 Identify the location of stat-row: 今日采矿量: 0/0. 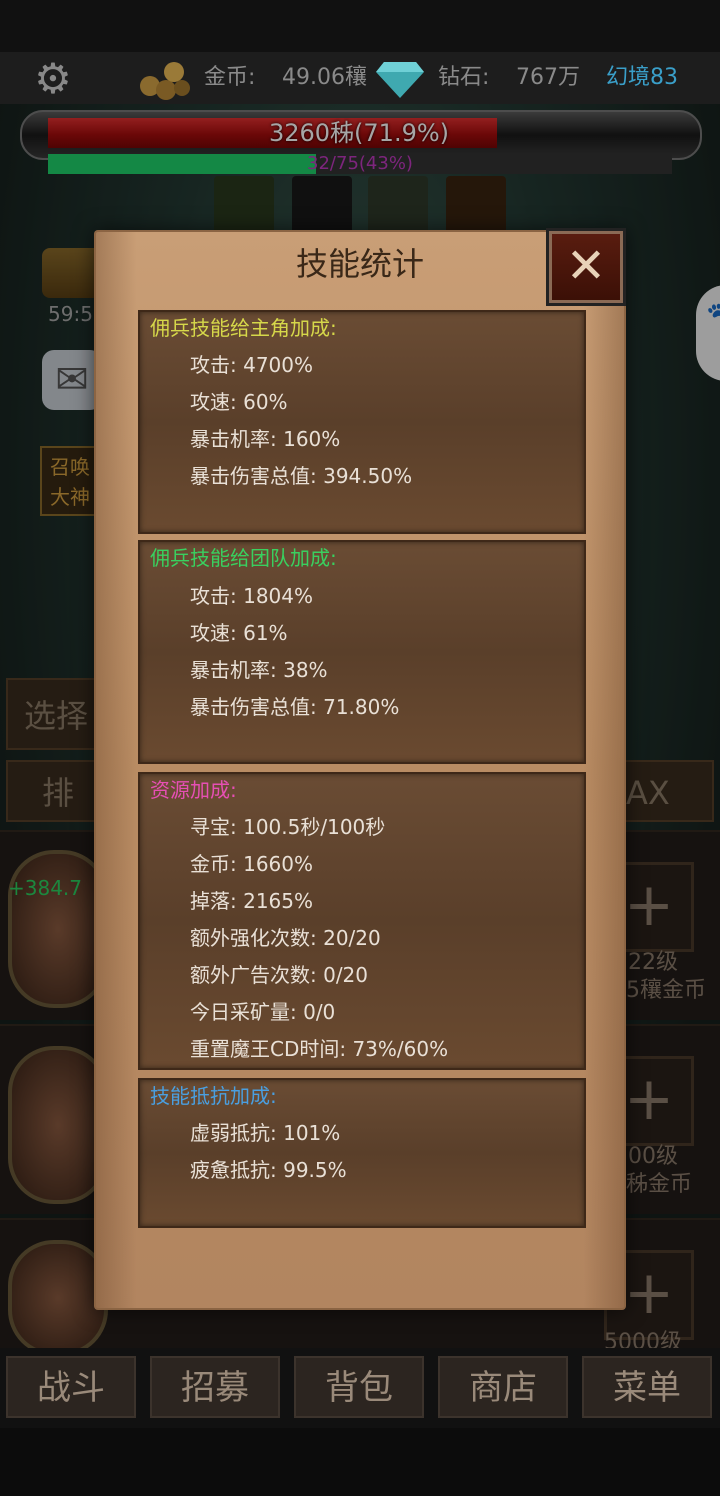
(263, 1012).